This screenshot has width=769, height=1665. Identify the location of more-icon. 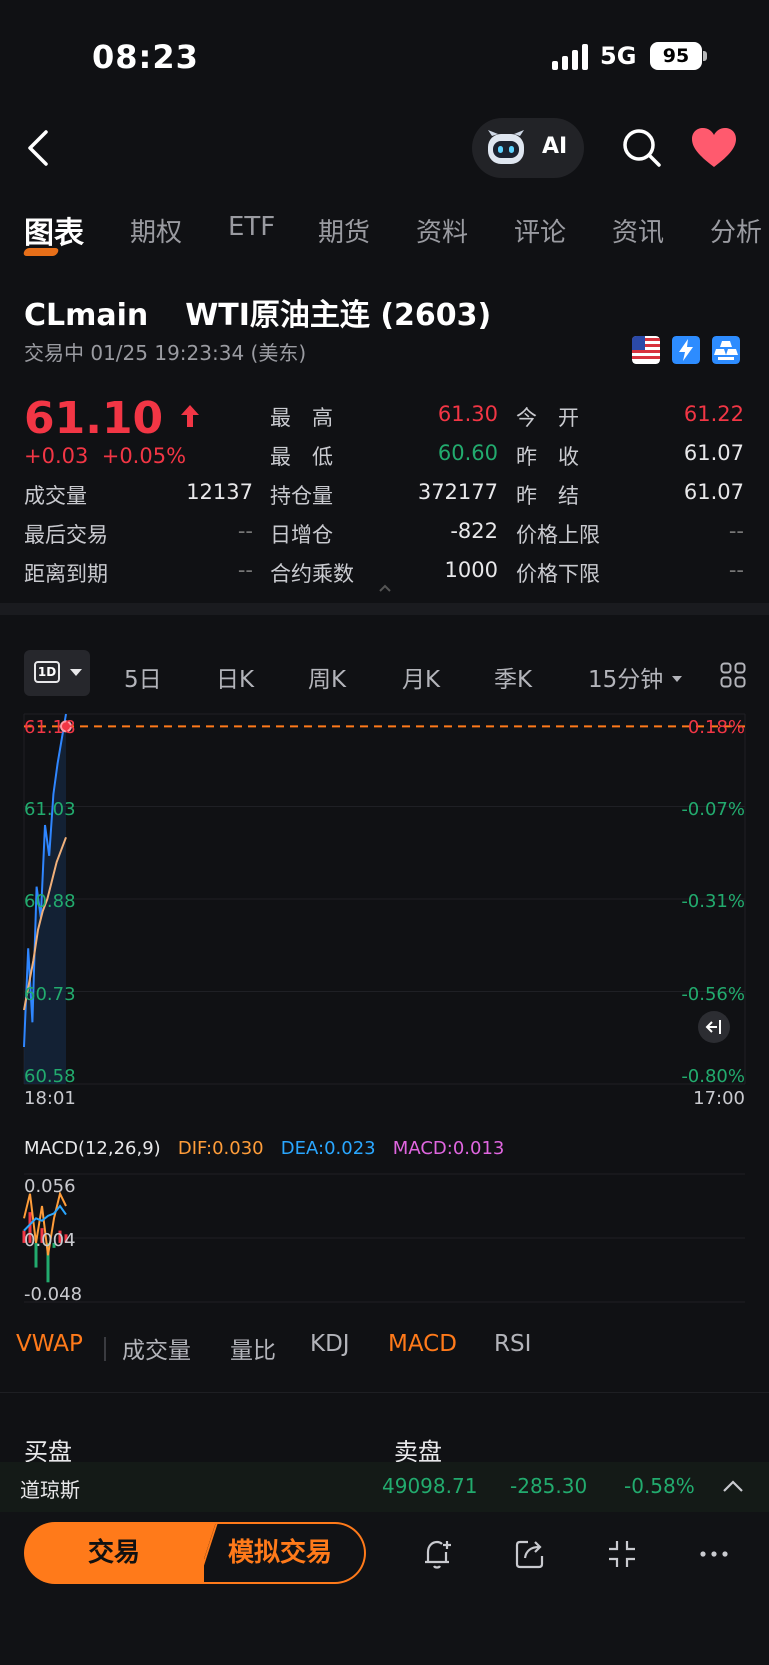
(714, 1554).